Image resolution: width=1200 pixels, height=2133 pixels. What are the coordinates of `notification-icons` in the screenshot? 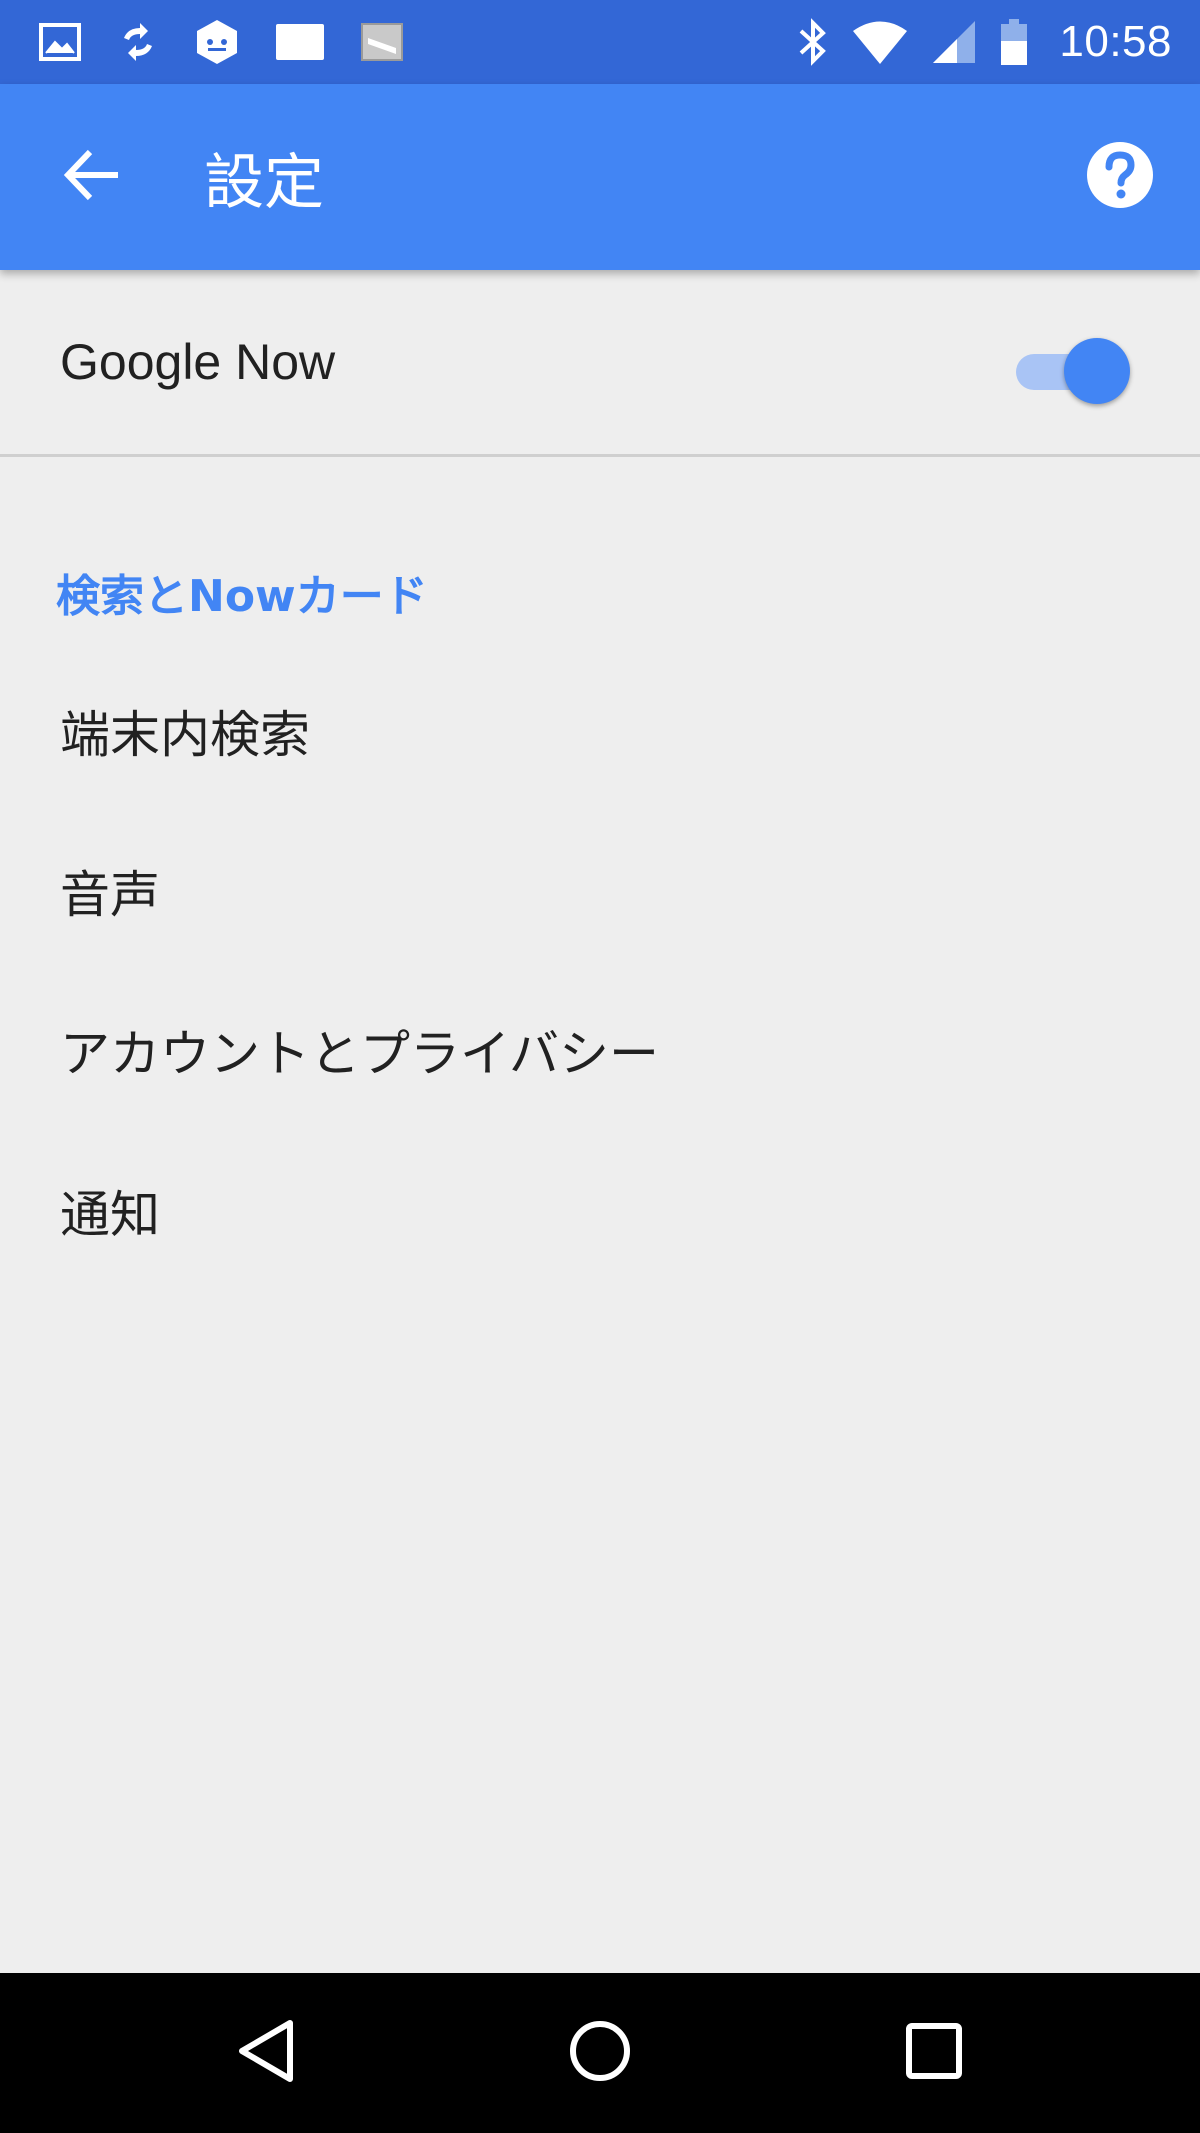 It's located at (221, 42).